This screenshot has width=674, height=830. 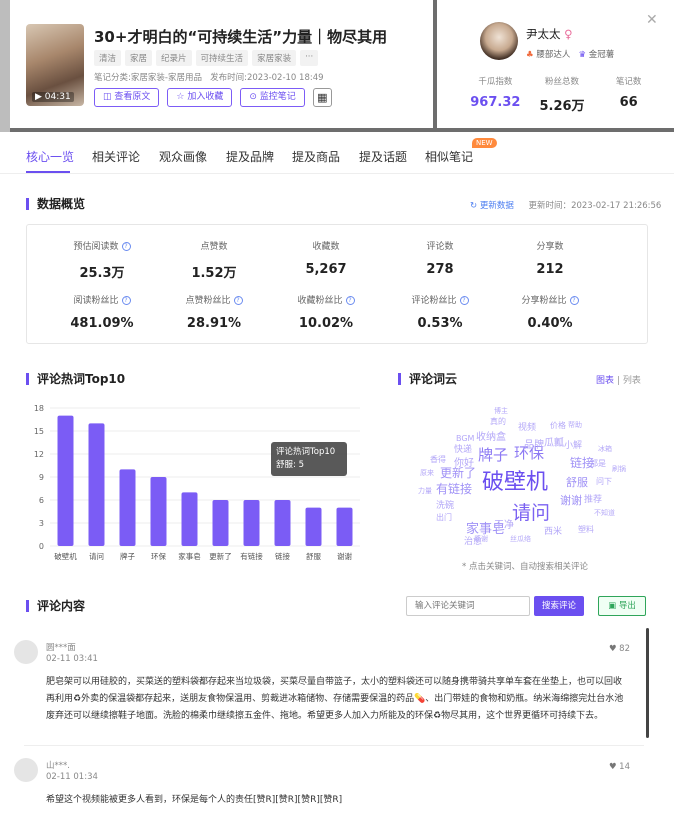 I want to click on tag: 可持续生活, so click(x=222, y=58).